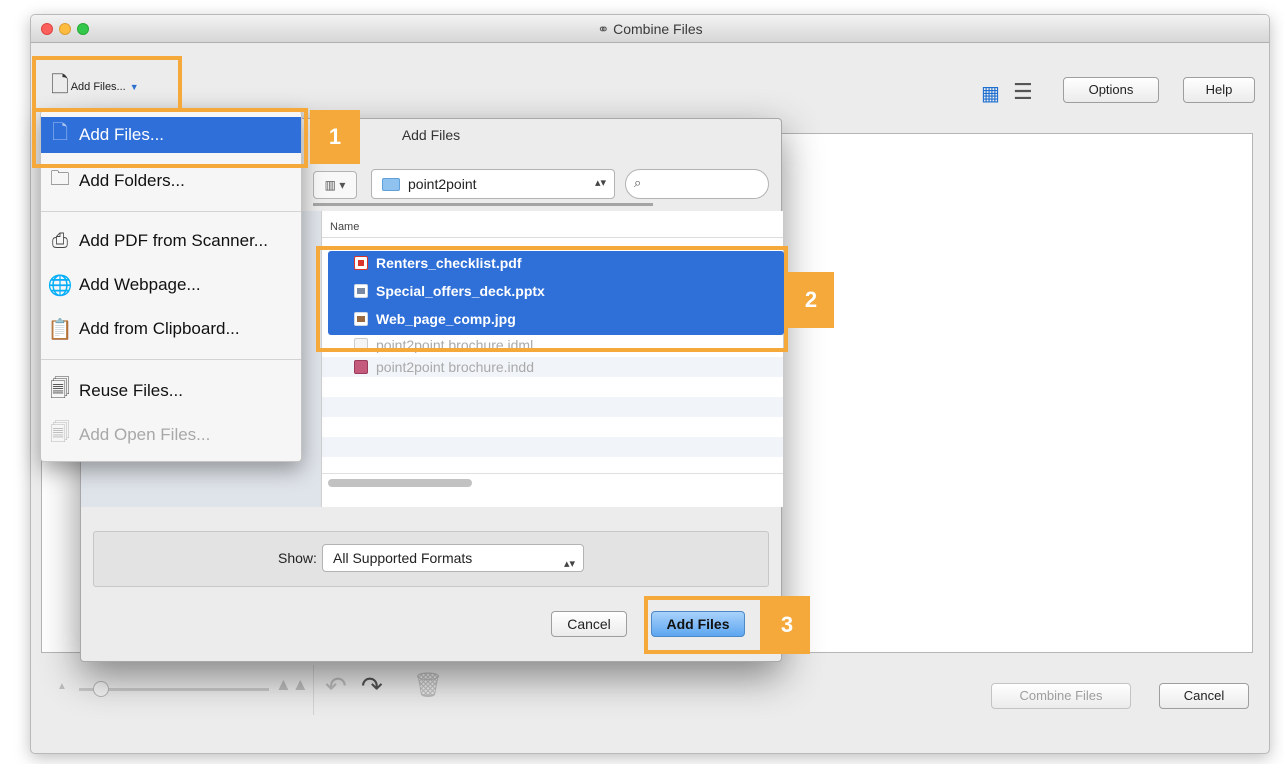  I want to click on header-divider, so click(552, 237).